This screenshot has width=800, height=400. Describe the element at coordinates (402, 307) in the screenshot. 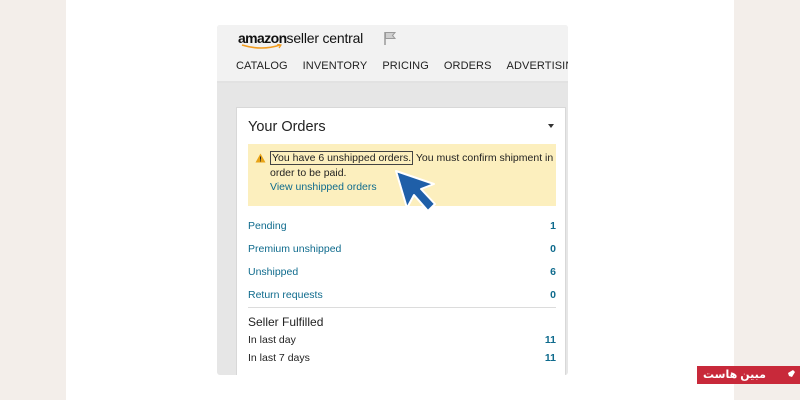

I see `section-divider` at that location.